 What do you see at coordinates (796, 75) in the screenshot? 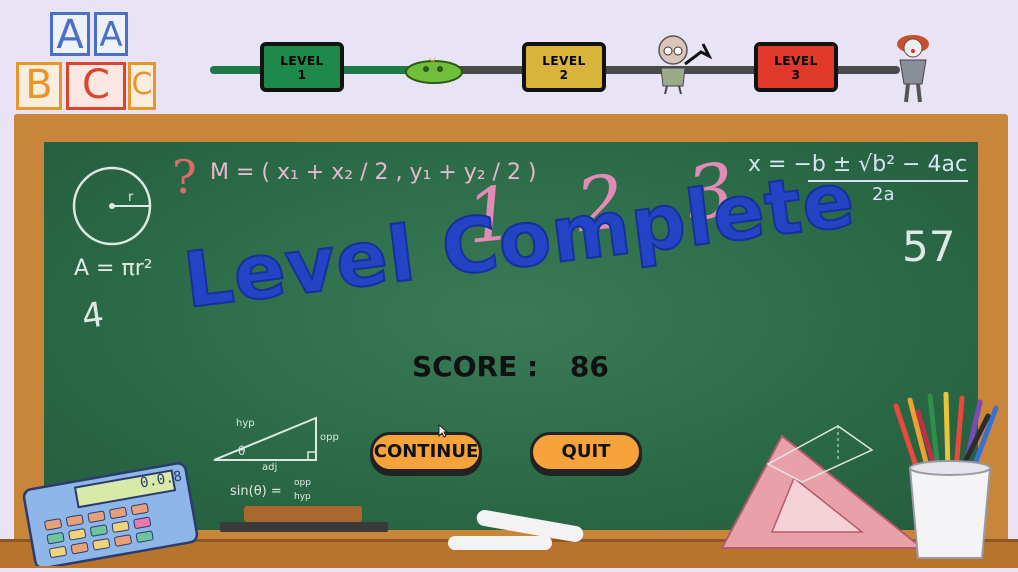
I see `level-3-number: 3` at bounding box center [796, 75].